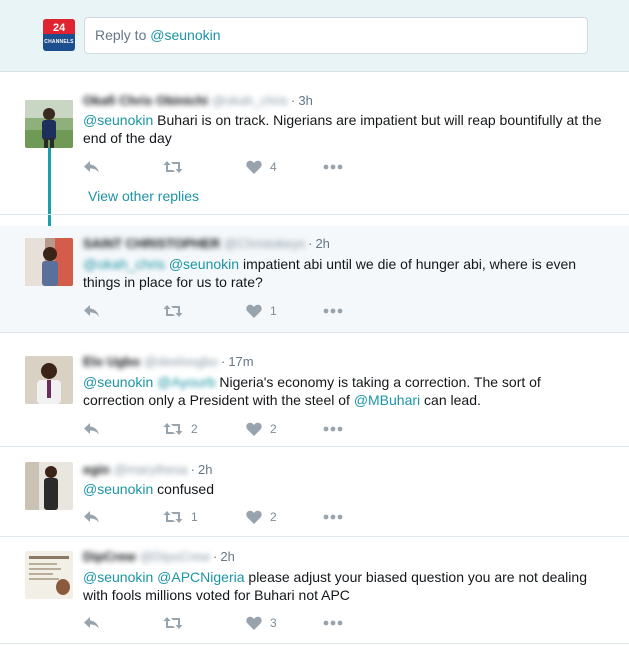  I want to click on mention-link-blurred: @okah_chris, so click(124, 264).